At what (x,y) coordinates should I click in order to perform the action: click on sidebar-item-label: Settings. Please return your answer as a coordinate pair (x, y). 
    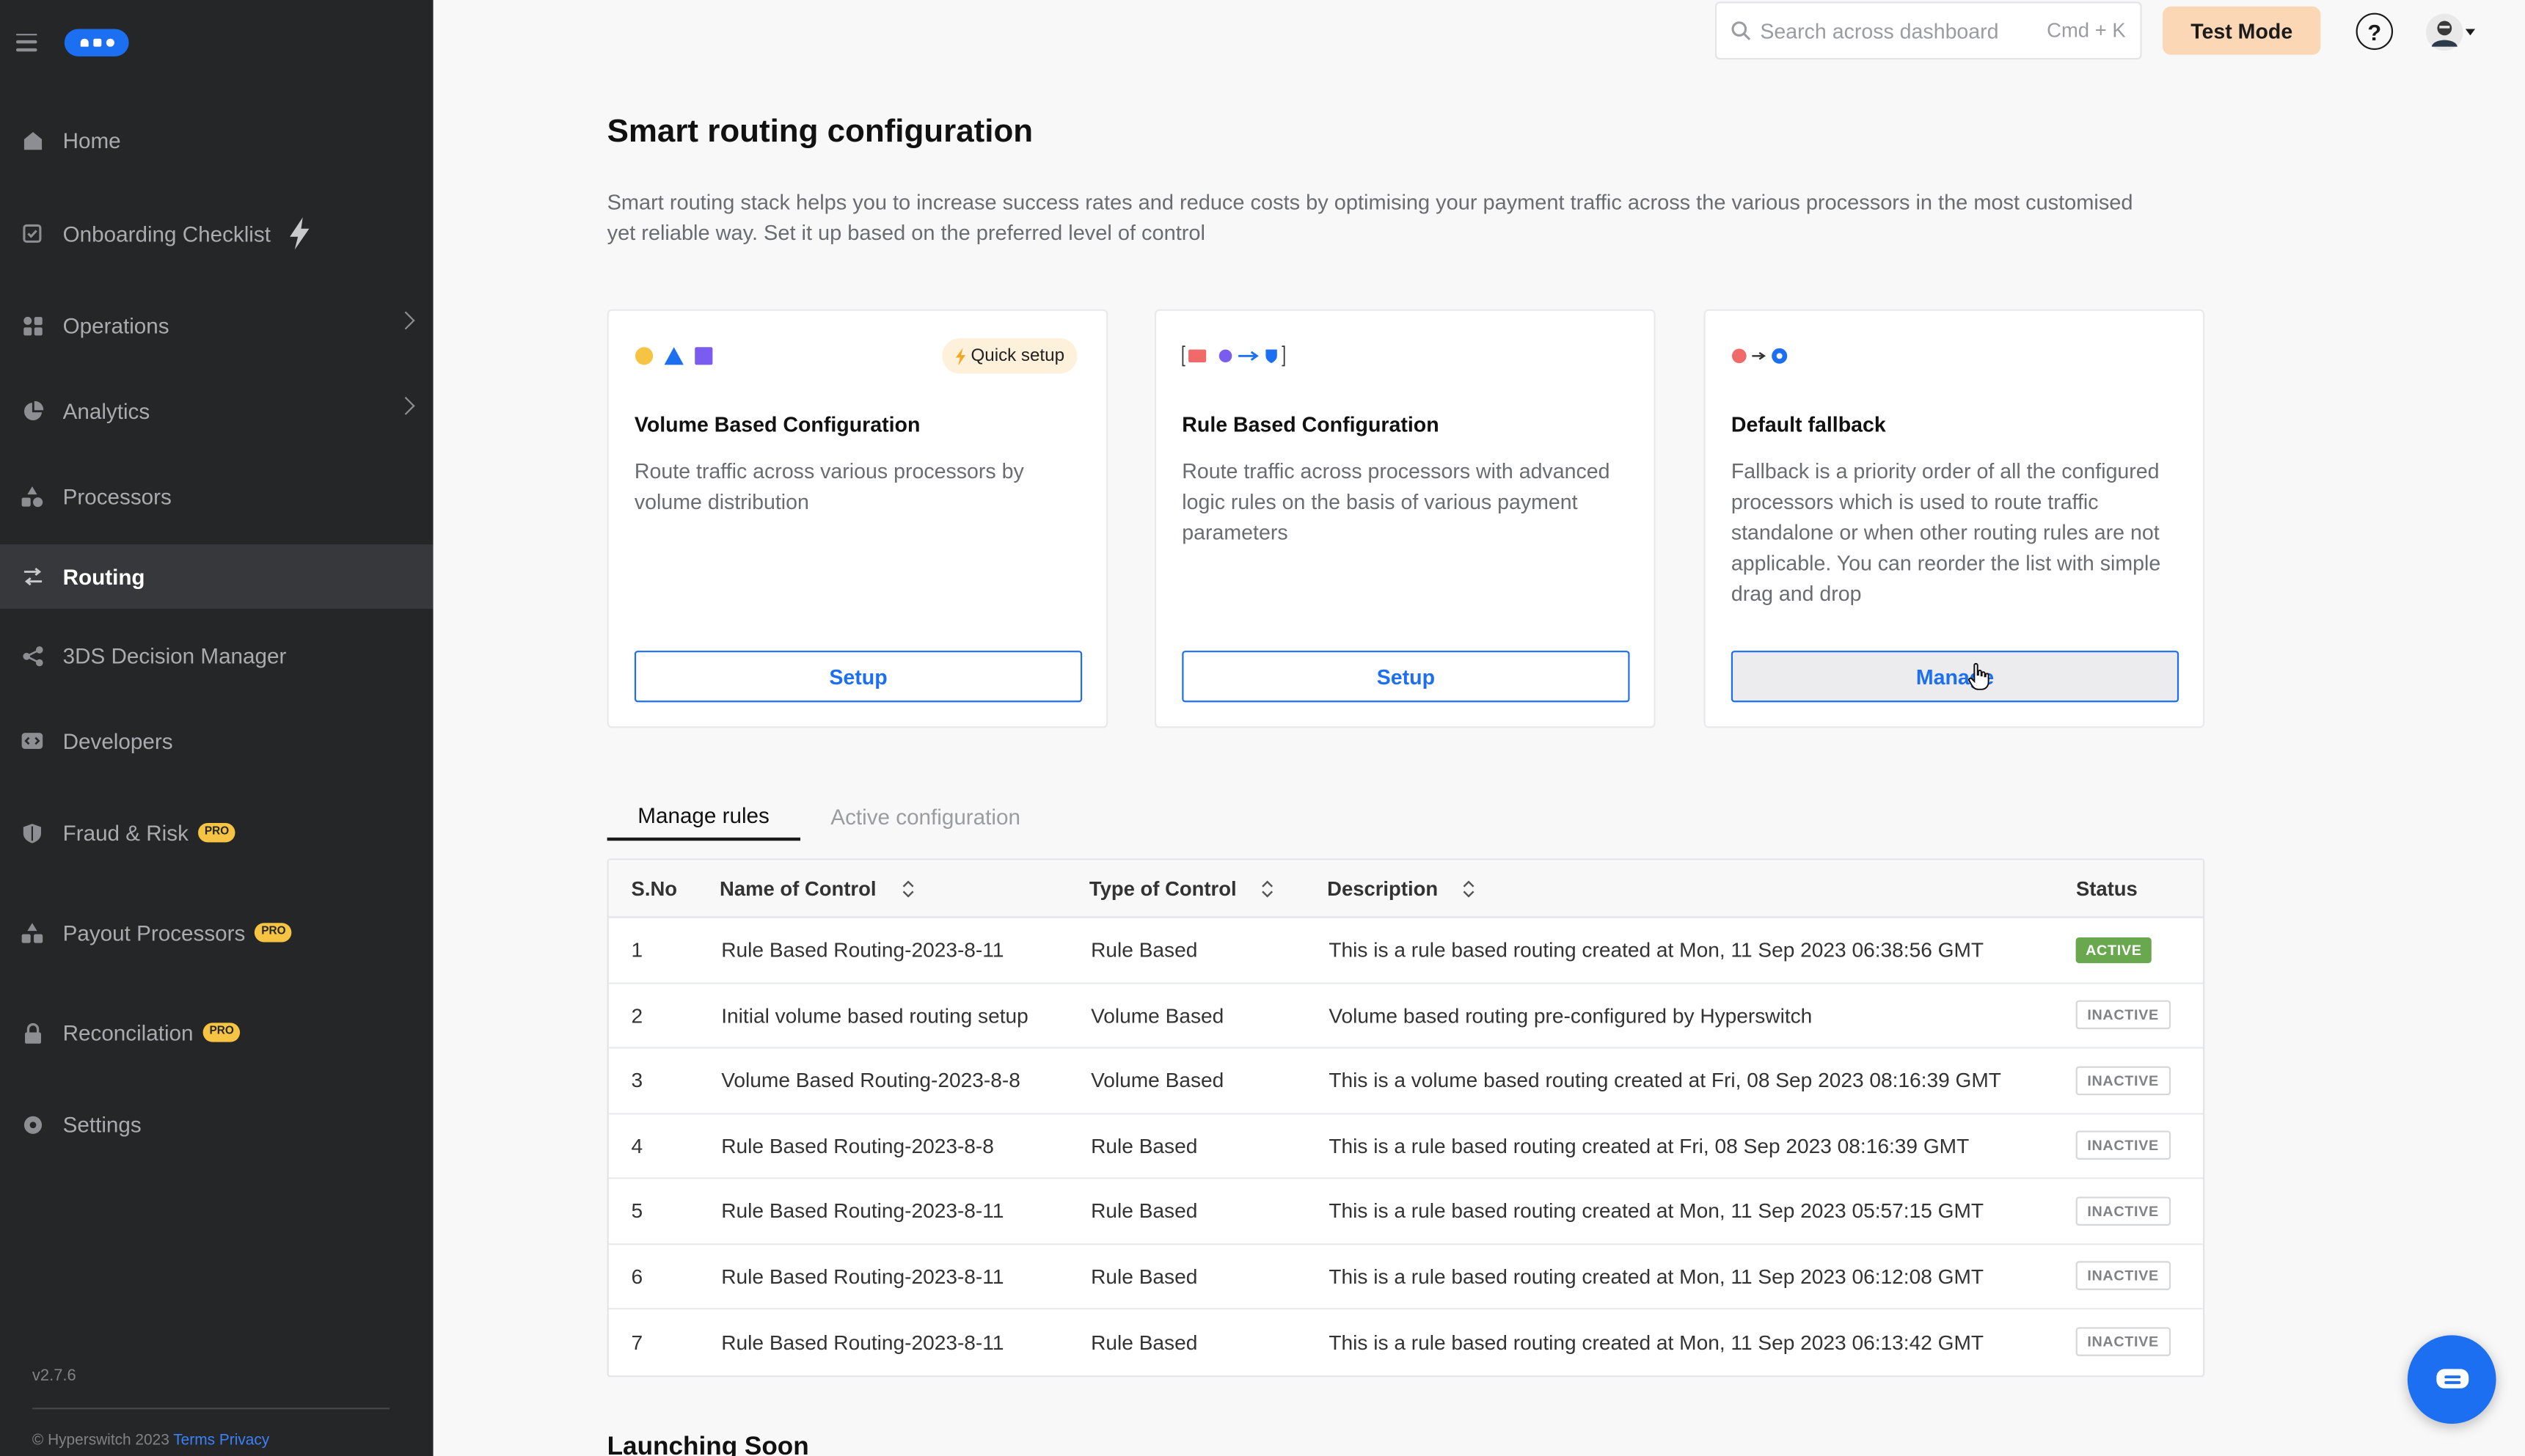
    Looking at the image, I should click on (102, 1125).